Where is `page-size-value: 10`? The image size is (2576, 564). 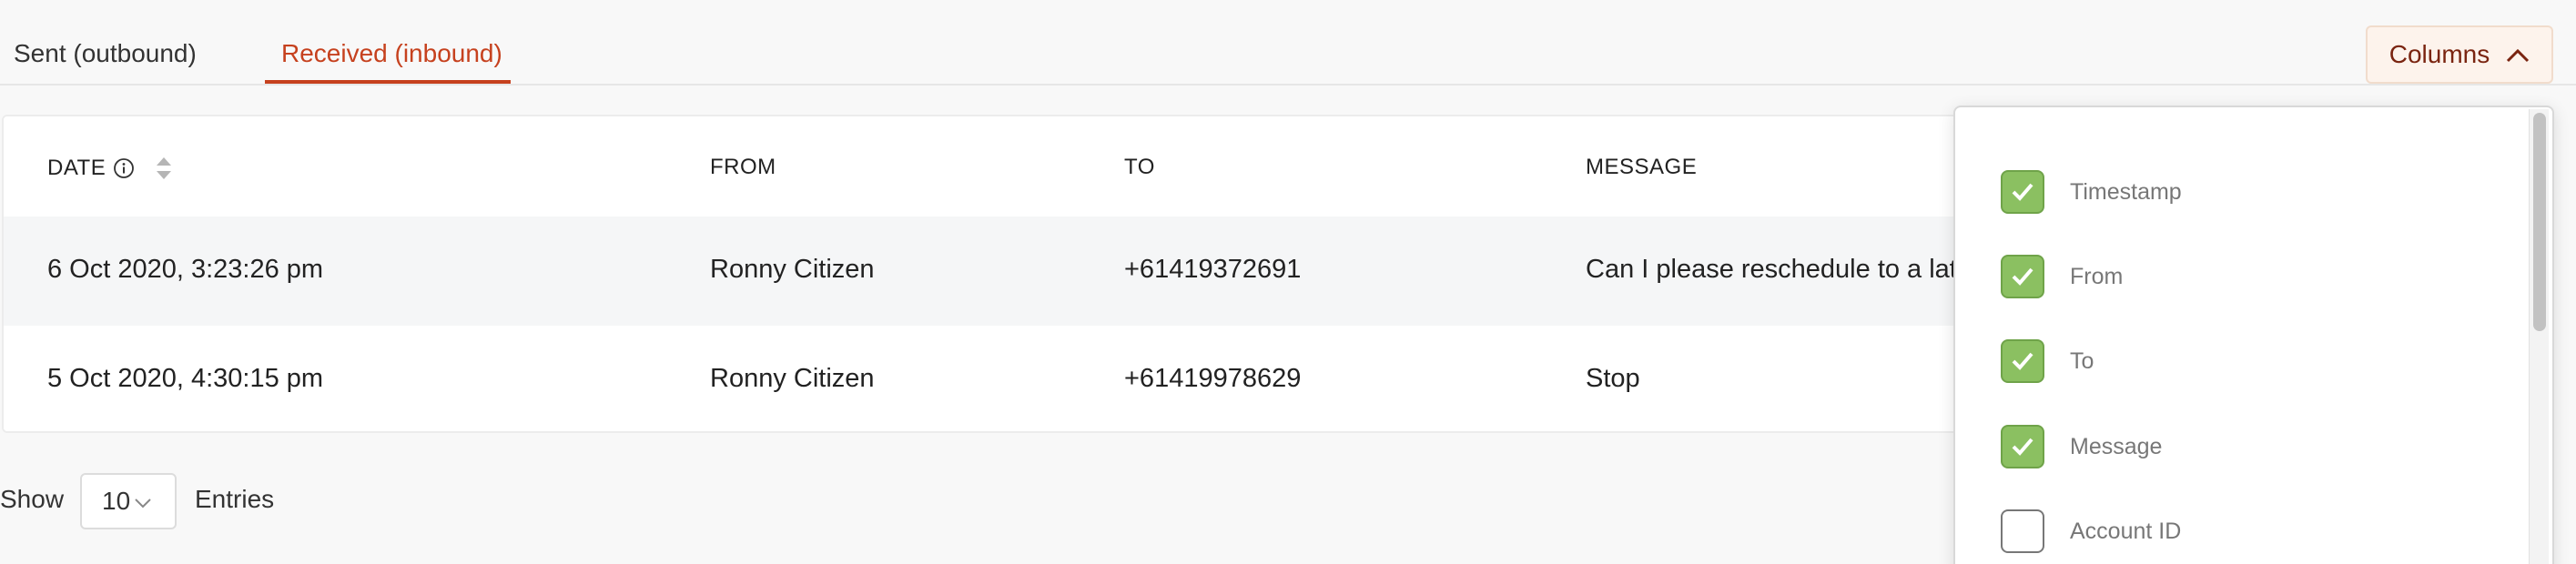
page-size-value: 10 is located at coordinates (116, 501).